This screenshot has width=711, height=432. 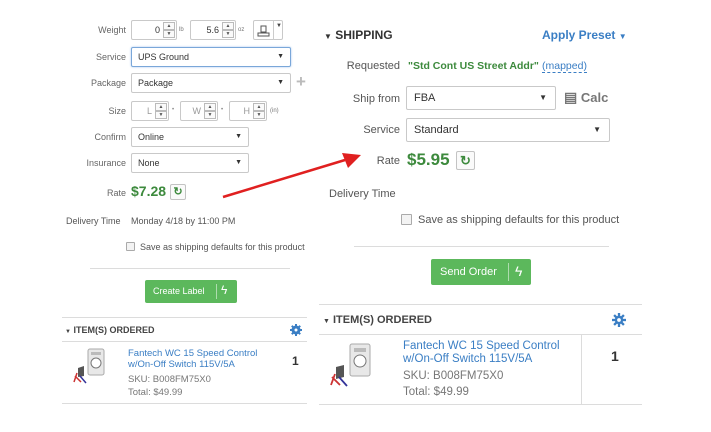 What do you see at coordinates (564, 66) in the screenshot?
I see `mapped-link: (mapped)` at bounding box center [564, 66].